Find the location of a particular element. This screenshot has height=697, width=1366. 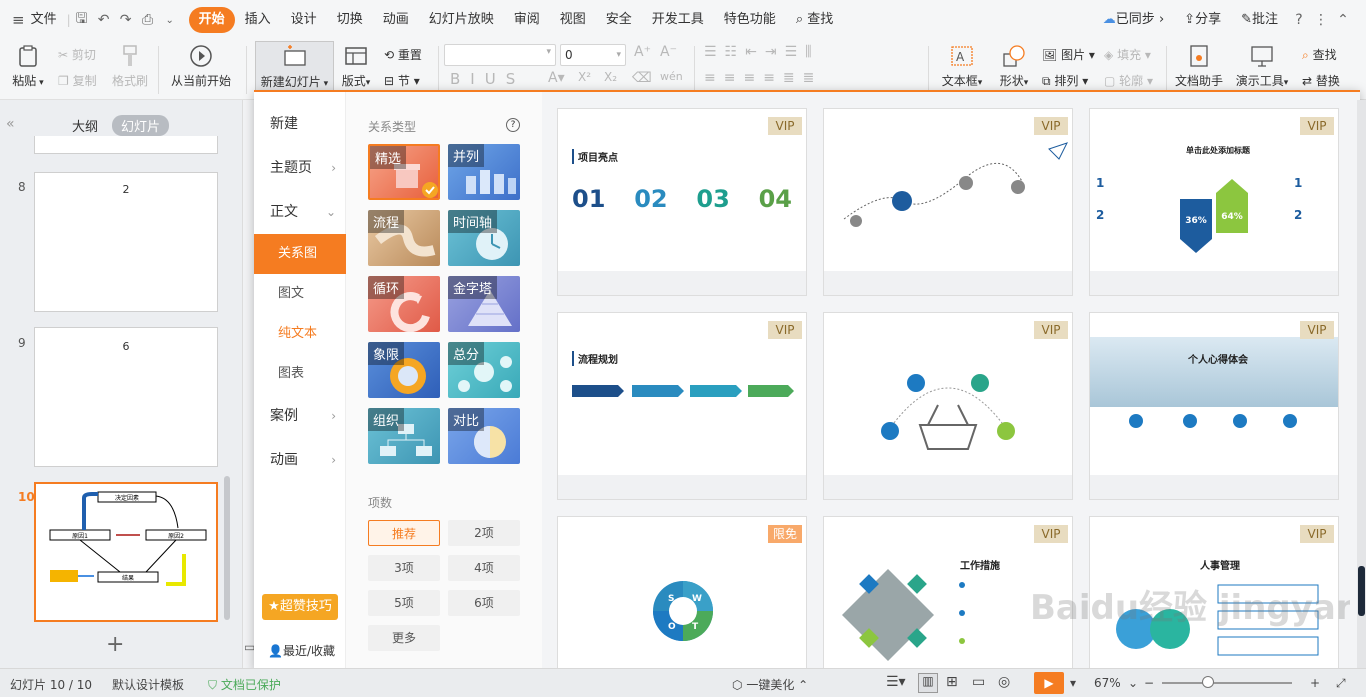

outline-button: ▢ 轮廓 ▾ is located at coordinates (1128, 80).